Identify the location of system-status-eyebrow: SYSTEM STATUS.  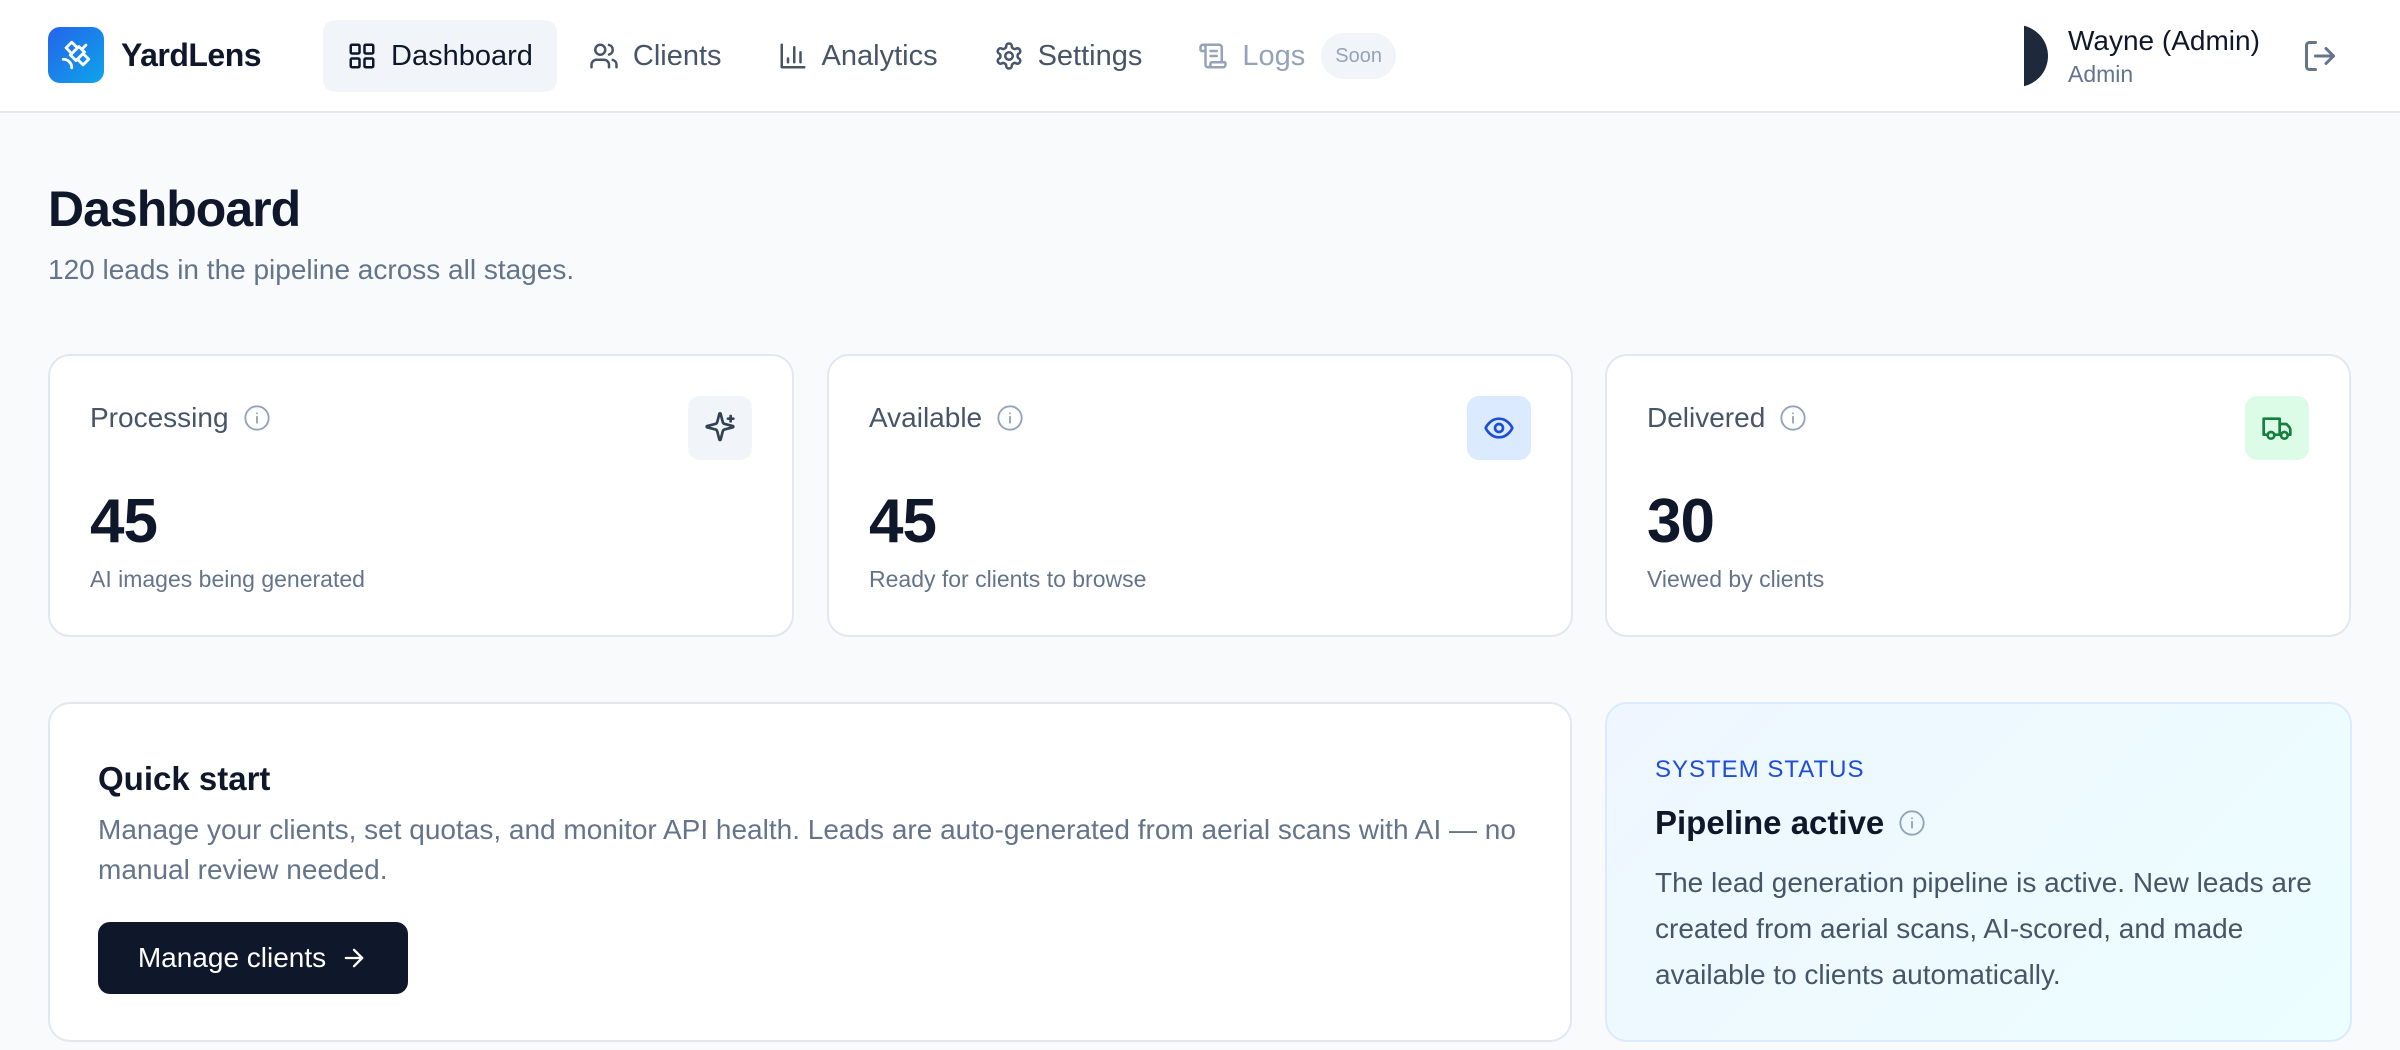
(1760, 769).